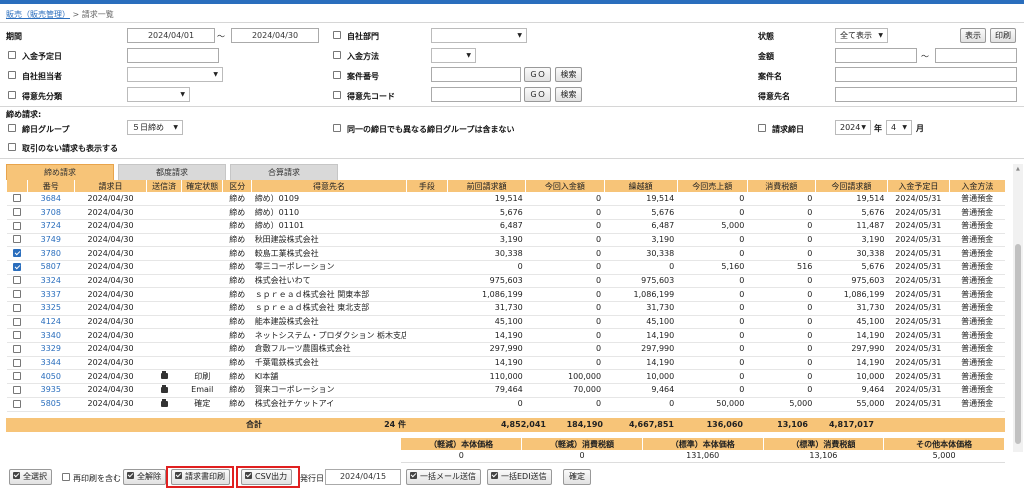 This screenshot has height=497, width=1024. I want to click on table-scrollbar: ▲, so click(1018, 308).